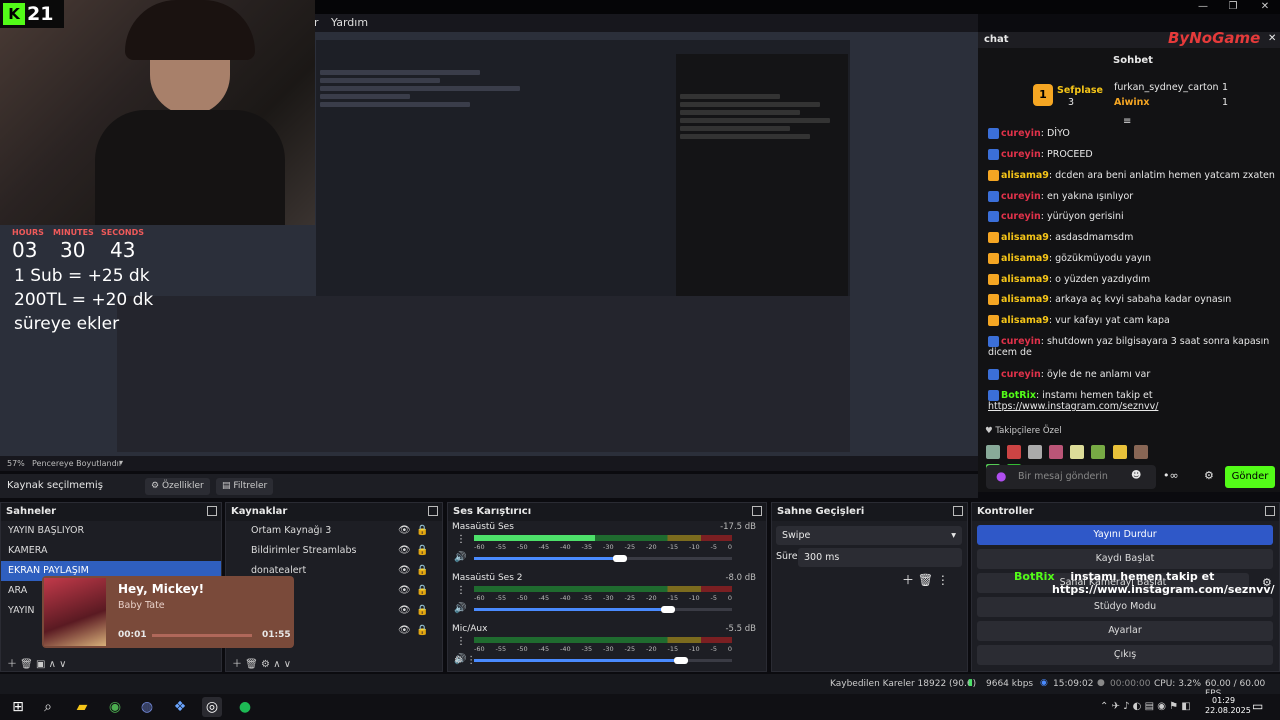 Image resolution: width=1280 pixels, height=720 pixels. I want to click on properties-button: ⚙ Özellikler, so click(177, 486).